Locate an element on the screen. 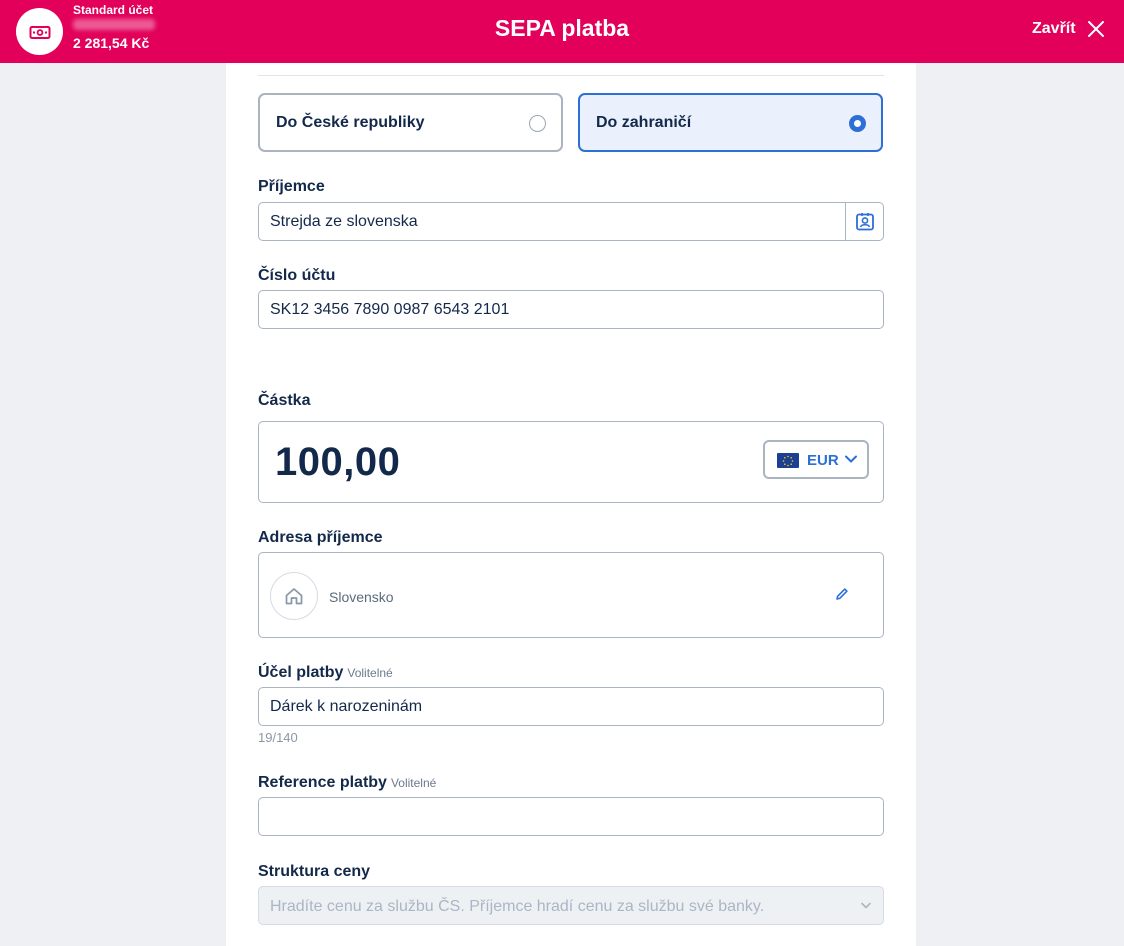 This screenshot has height=946, width=1124. edit-address-button is located at coordinates (842, 596).